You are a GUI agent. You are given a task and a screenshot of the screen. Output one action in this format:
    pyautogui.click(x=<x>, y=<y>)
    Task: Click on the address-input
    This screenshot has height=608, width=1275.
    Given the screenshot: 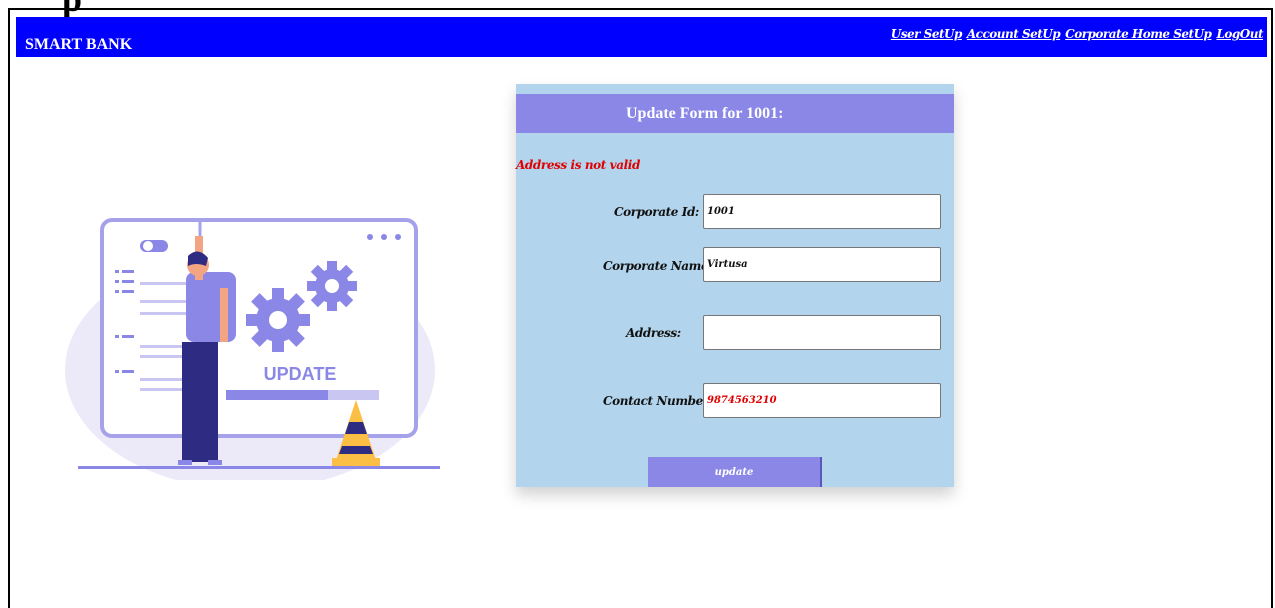 What is the action you would take?
    pyautogui.click(x=822, y=332)
    